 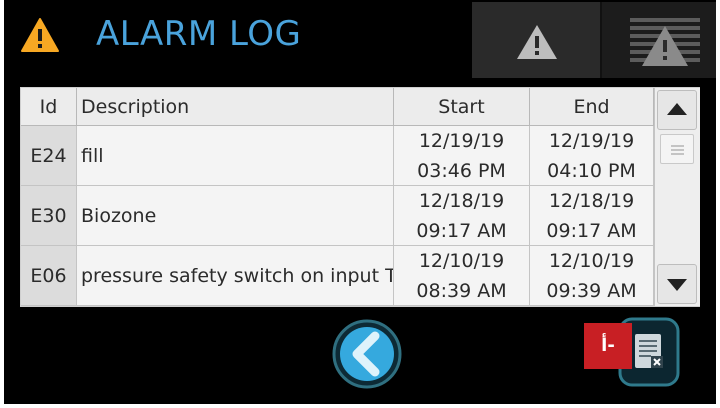 I want to click on alarm-id: E30, so click(x=49, y=216).